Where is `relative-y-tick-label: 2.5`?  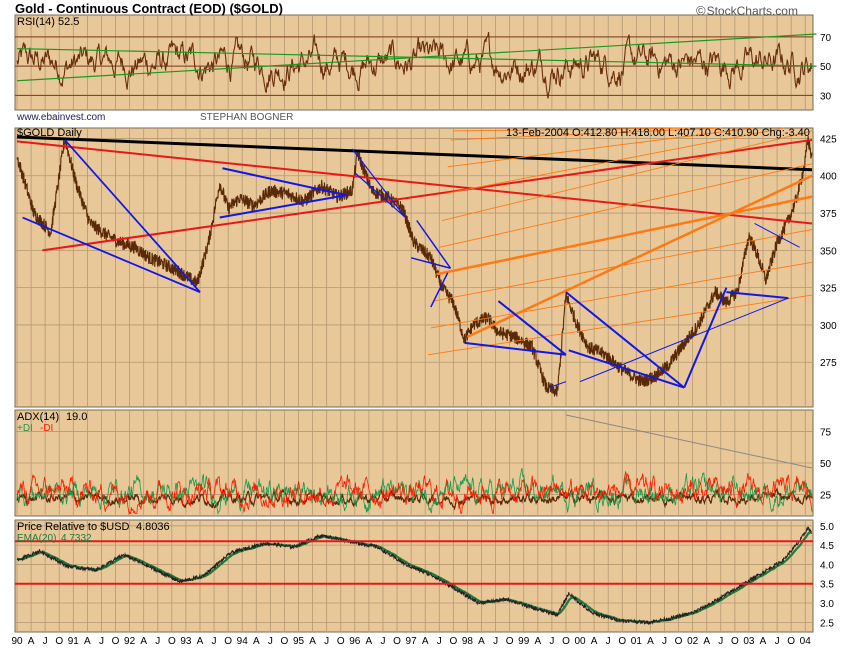 relative-y-tick-label: 2.5 is located at coordinates (827, 623).